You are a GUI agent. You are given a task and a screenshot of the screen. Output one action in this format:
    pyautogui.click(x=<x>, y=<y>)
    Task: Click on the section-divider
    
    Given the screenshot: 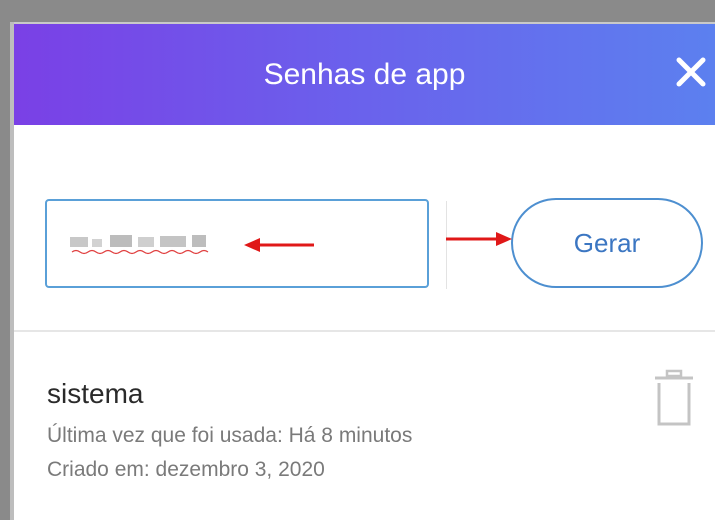 What is the action you would take?
    pyautogui.click(x=364, y=331)
    